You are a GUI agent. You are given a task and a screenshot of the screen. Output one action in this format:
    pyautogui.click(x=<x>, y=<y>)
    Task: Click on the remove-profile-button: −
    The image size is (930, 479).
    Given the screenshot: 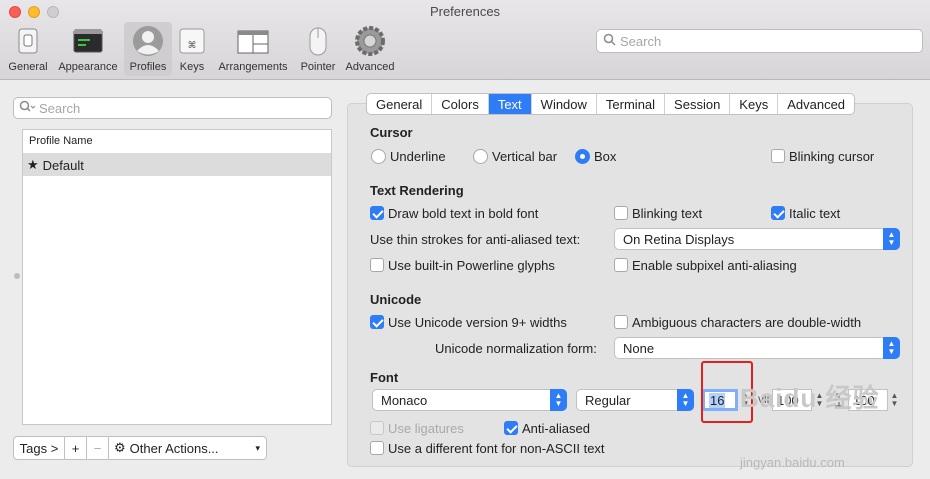 What is the action you would take?
    pyautogui.click(x=98, y=448)
    